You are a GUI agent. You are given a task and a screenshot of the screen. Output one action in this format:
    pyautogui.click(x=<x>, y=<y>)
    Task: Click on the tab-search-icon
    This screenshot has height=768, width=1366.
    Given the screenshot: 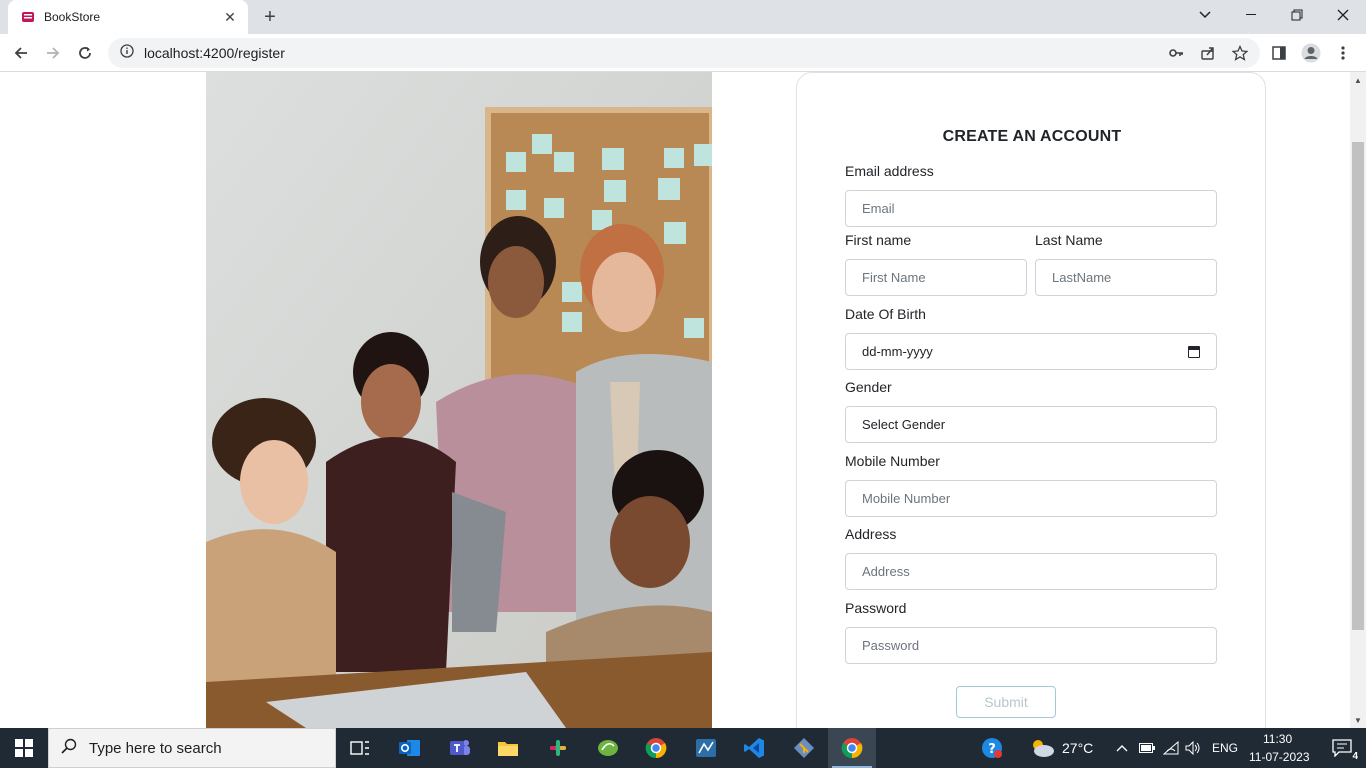 What is the action you would take?
    pyautogui.click(x=1205, y=15)
    